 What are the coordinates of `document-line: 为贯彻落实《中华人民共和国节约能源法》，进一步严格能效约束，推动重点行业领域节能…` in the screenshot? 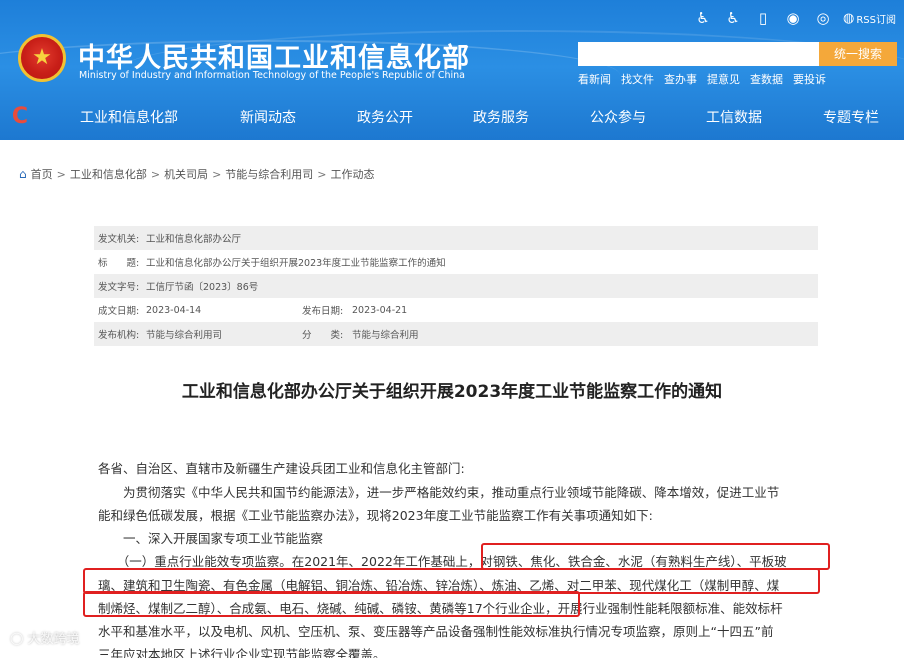 It's located at (439, 492).